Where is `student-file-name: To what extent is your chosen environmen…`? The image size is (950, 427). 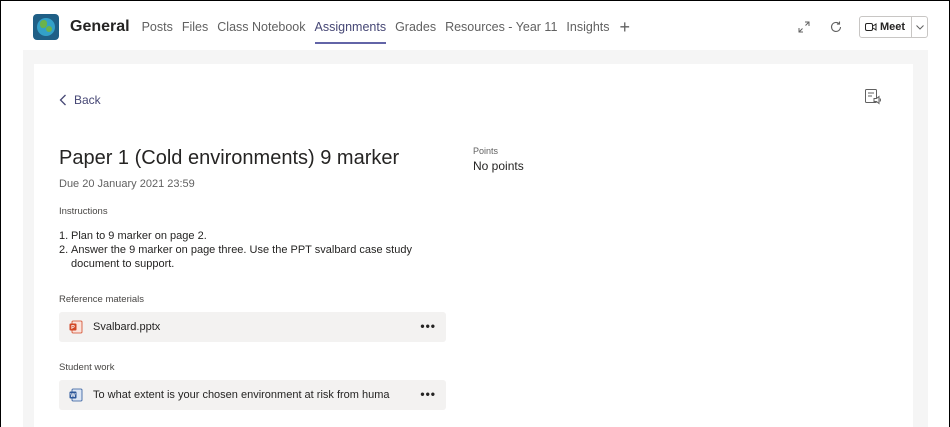 student-file-name: To what extent is your chosen environmen… is located at coordinates (241, 395).